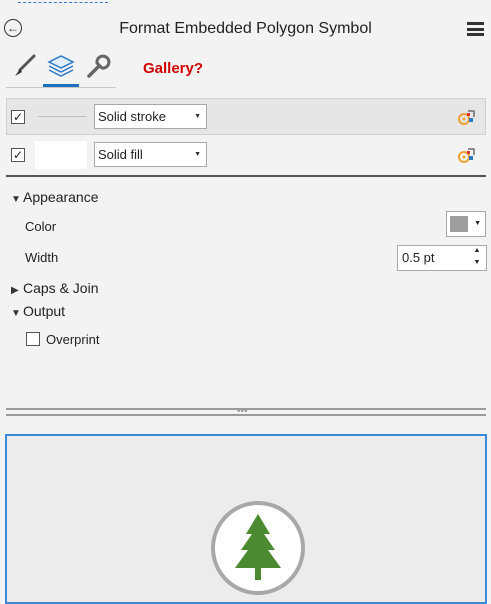 Image resolution: width=491 pixels, height=604 pixels. What do you see at coordinates (18, 117) in the screenshot?
I see `layer-visibility-checkbox-stroke: ✓` at bounding box center [18, 117].